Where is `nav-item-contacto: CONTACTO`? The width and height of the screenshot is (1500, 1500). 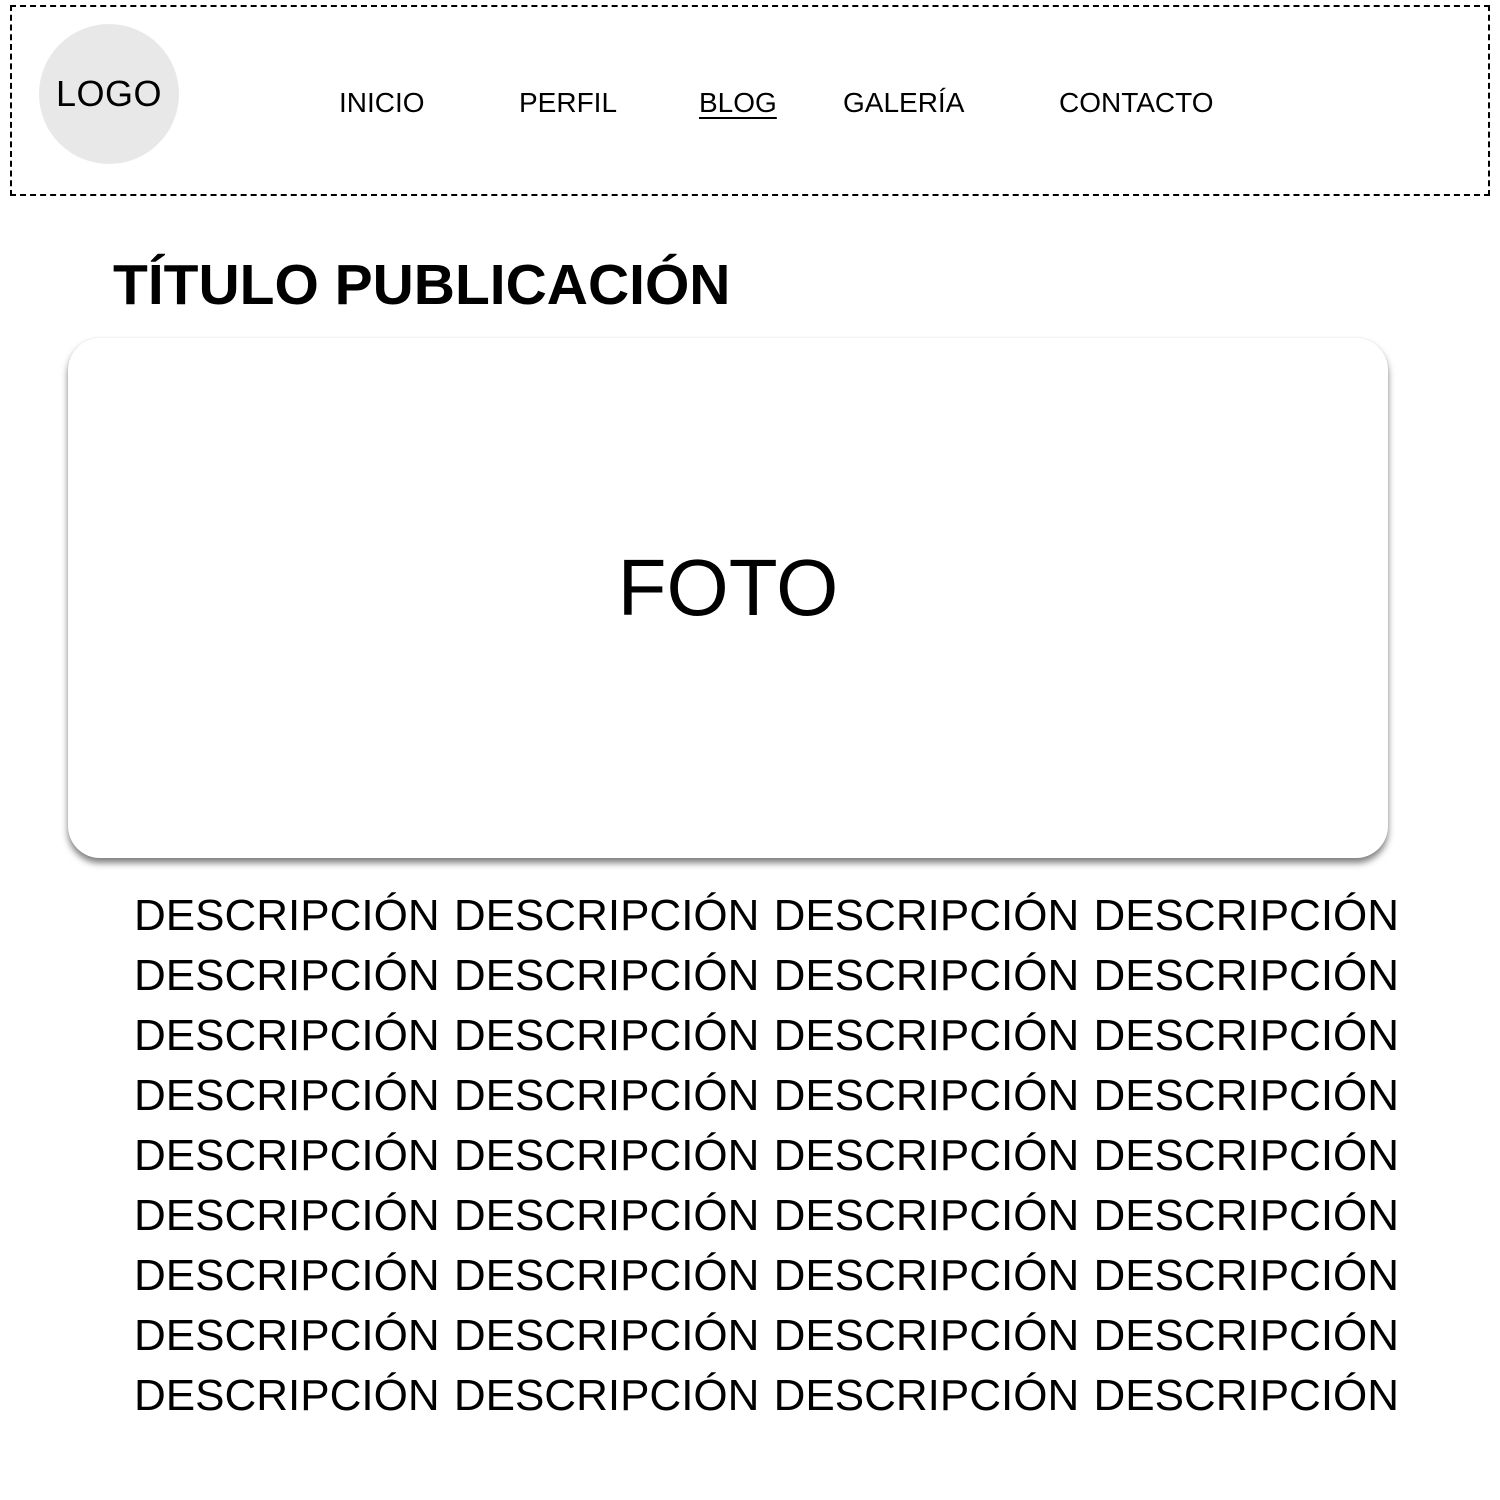
nav-item-contacto: CONTACTO is located at coordinates (1136, 103).